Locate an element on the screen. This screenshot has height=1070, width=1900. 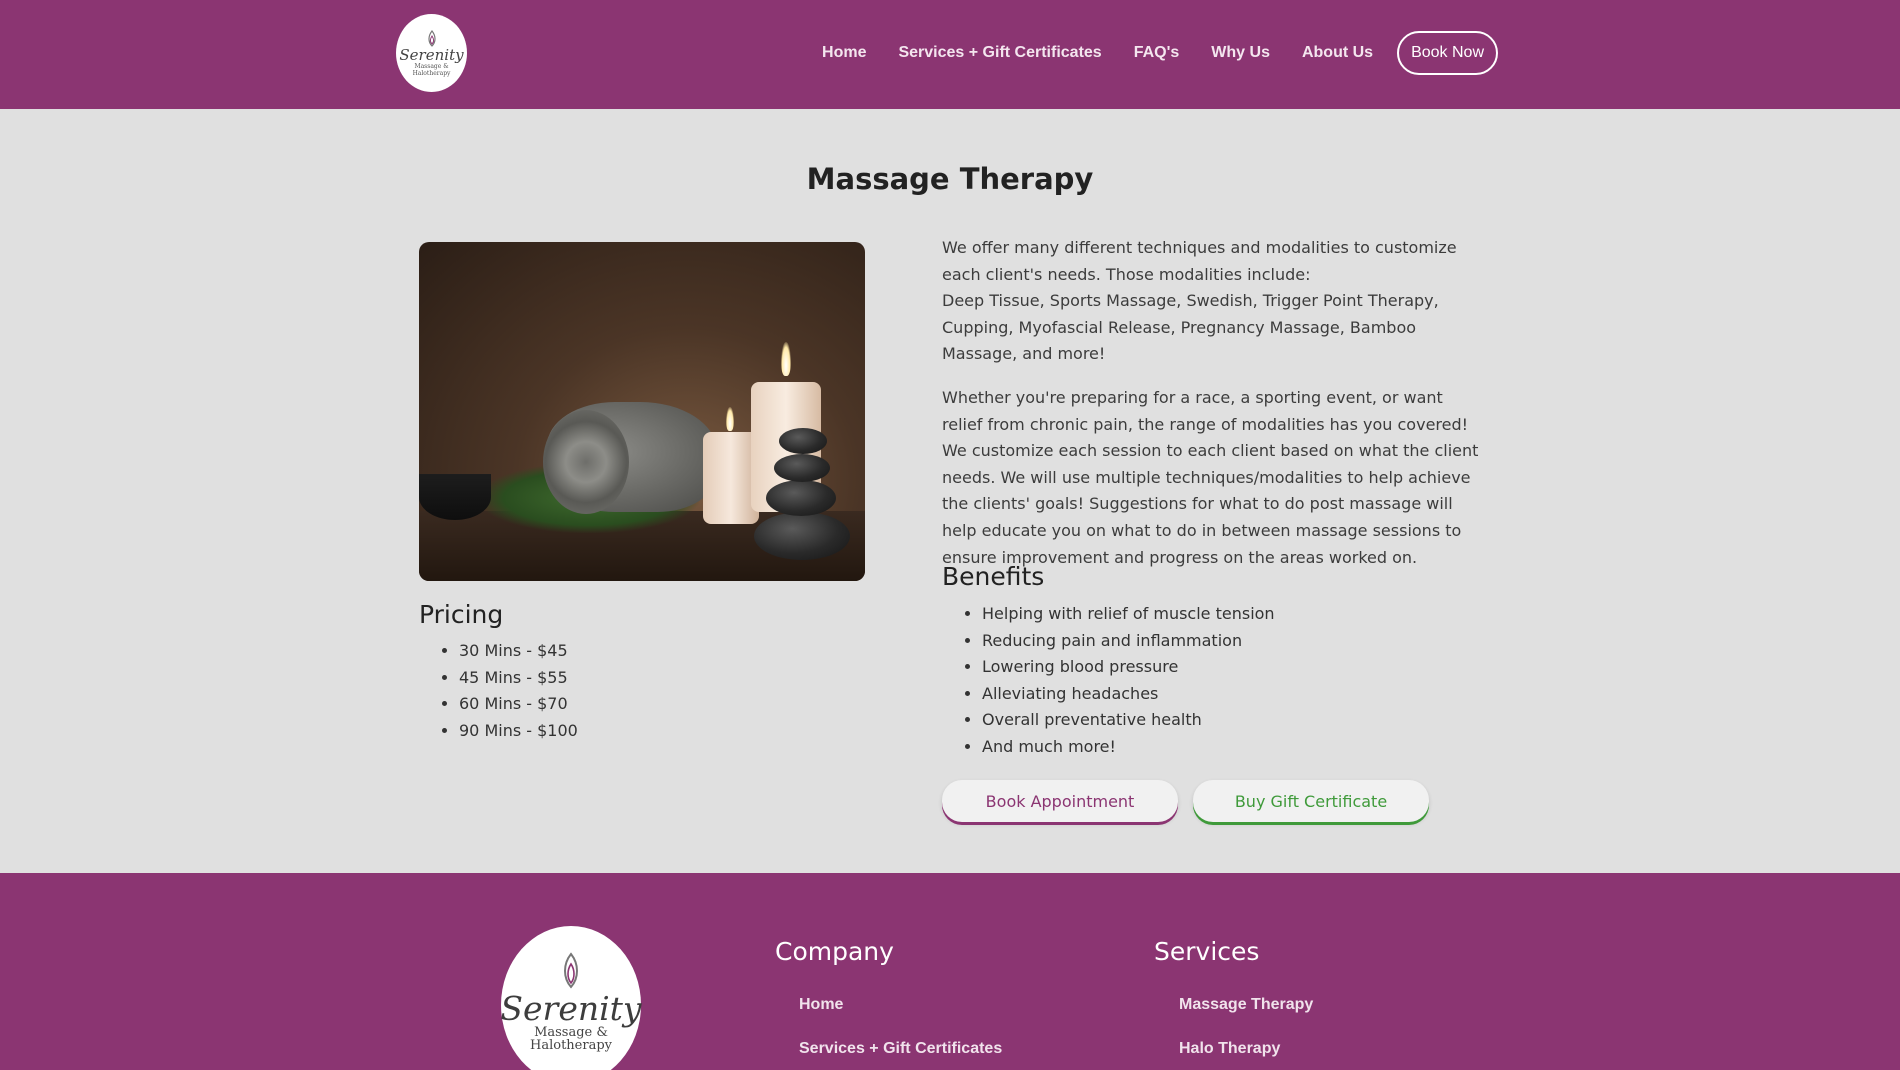
nav-faqs: FAQ's is located at coordinates (1157, 53).